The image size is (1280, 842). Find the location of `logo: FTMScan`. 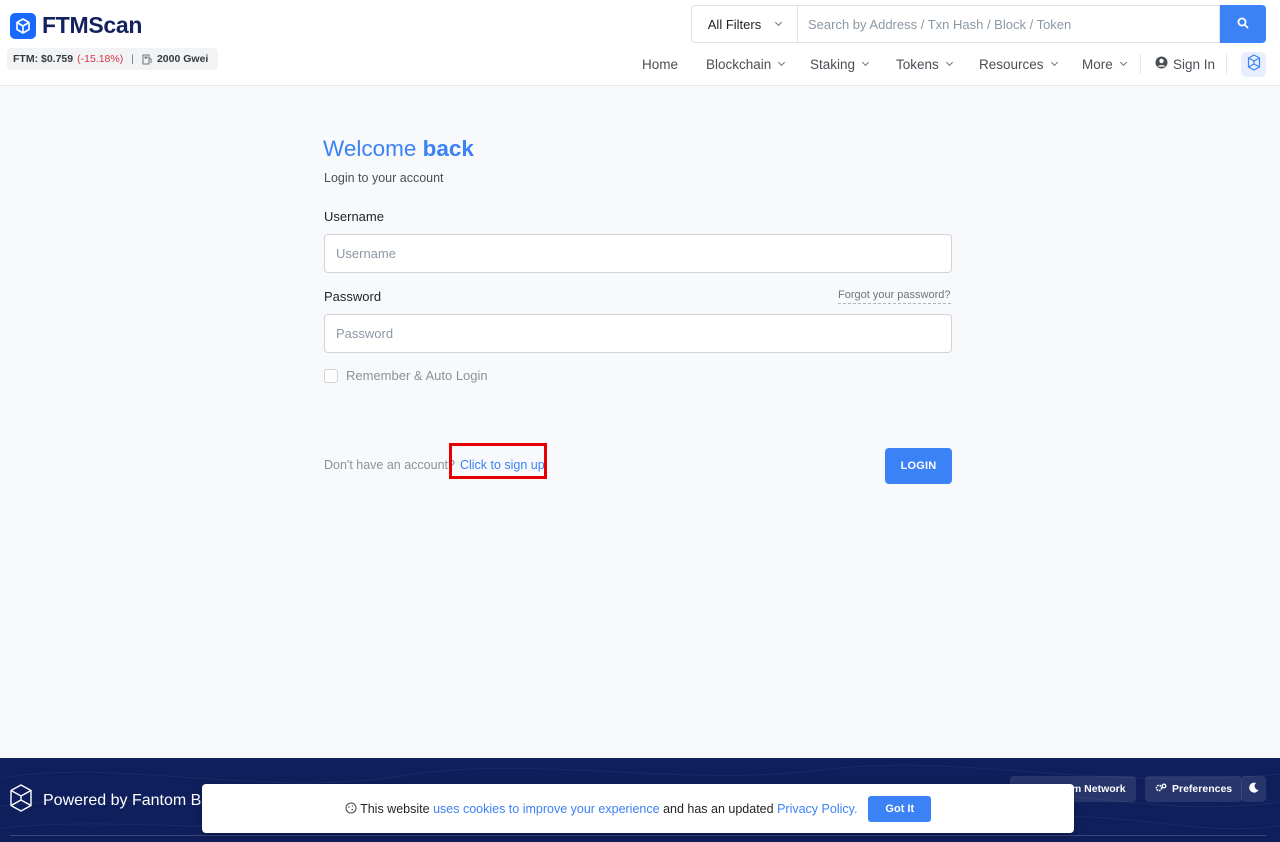

logo: FTMScan is located at coordinates (76, 25).